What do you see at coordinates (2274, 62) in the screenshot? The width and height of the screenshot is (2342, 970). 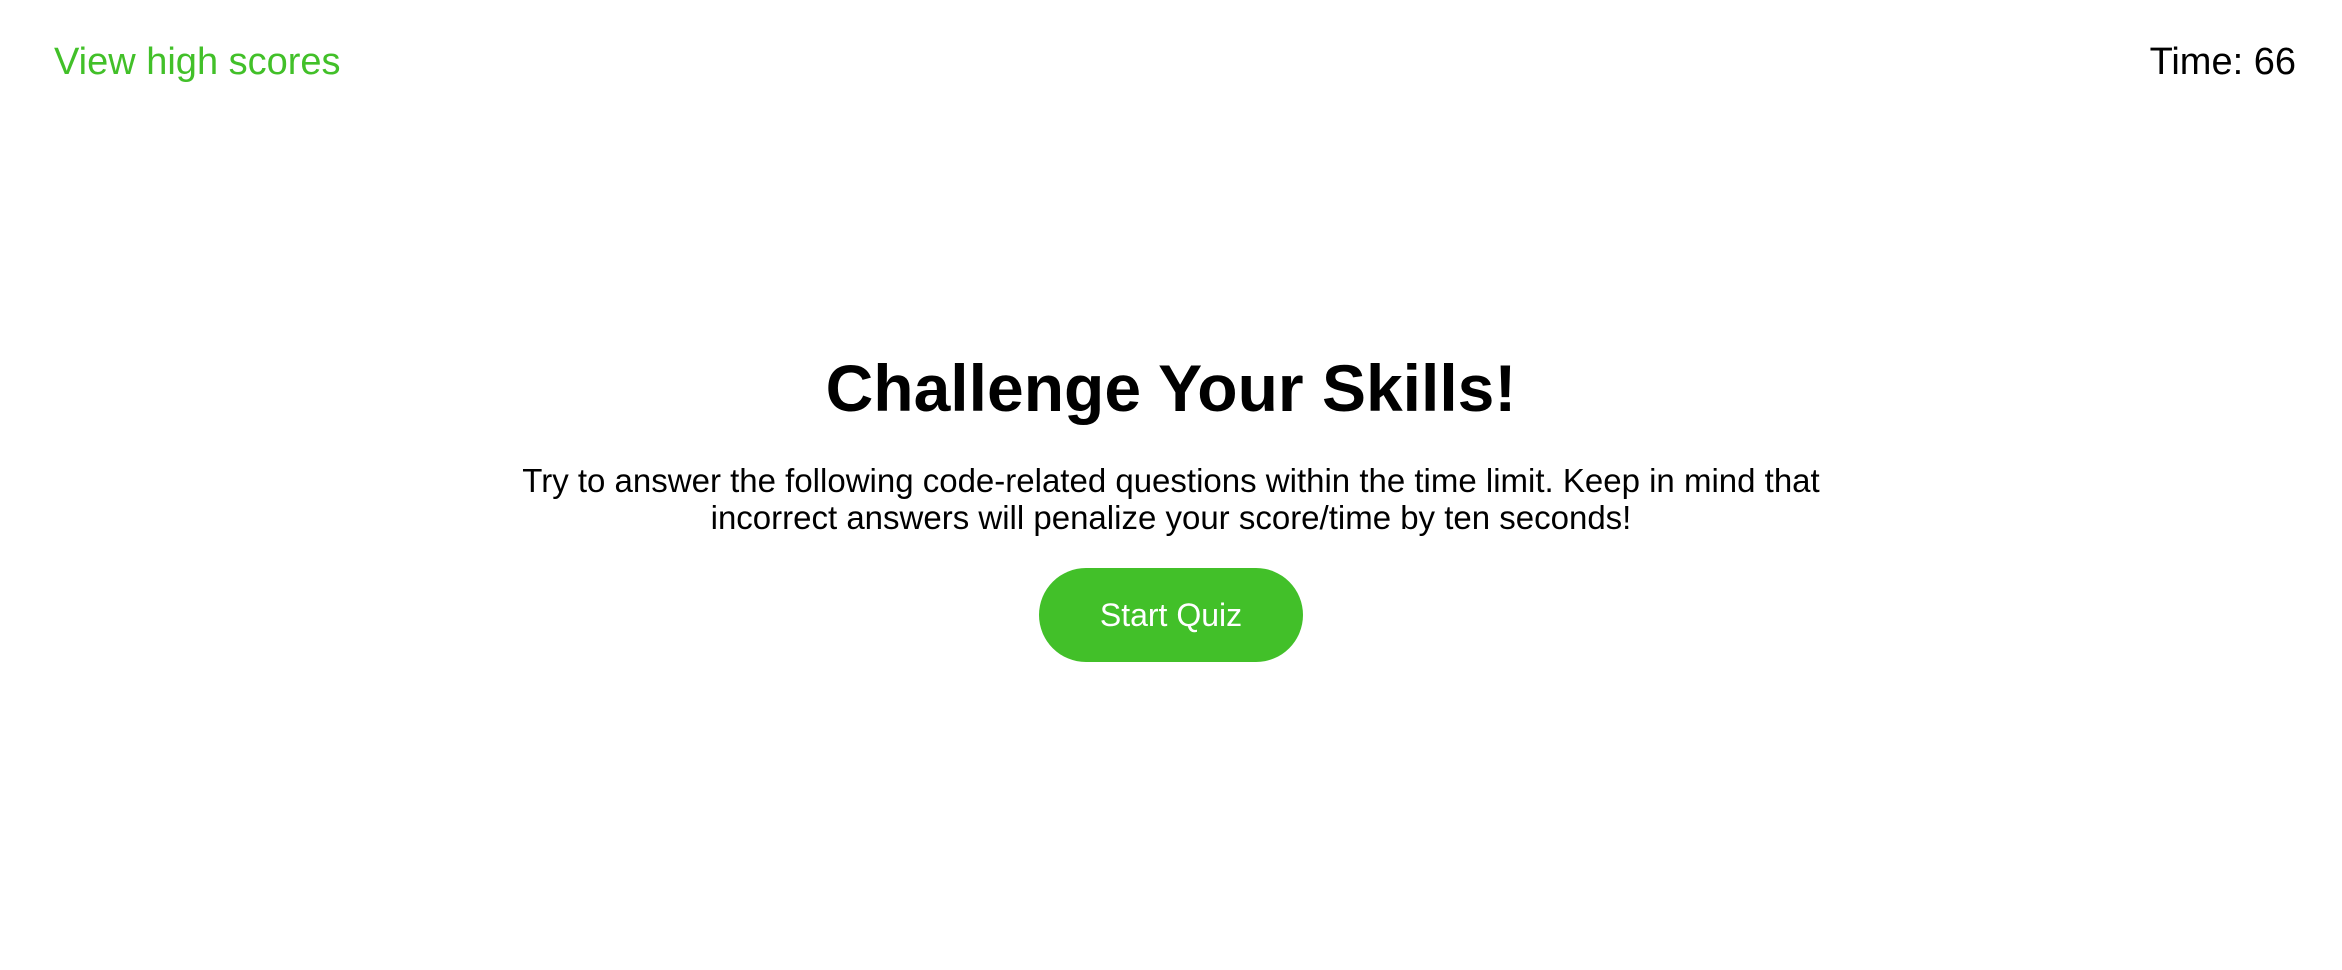 I see `timer-value: 66` at bounding box center [2274, 62].